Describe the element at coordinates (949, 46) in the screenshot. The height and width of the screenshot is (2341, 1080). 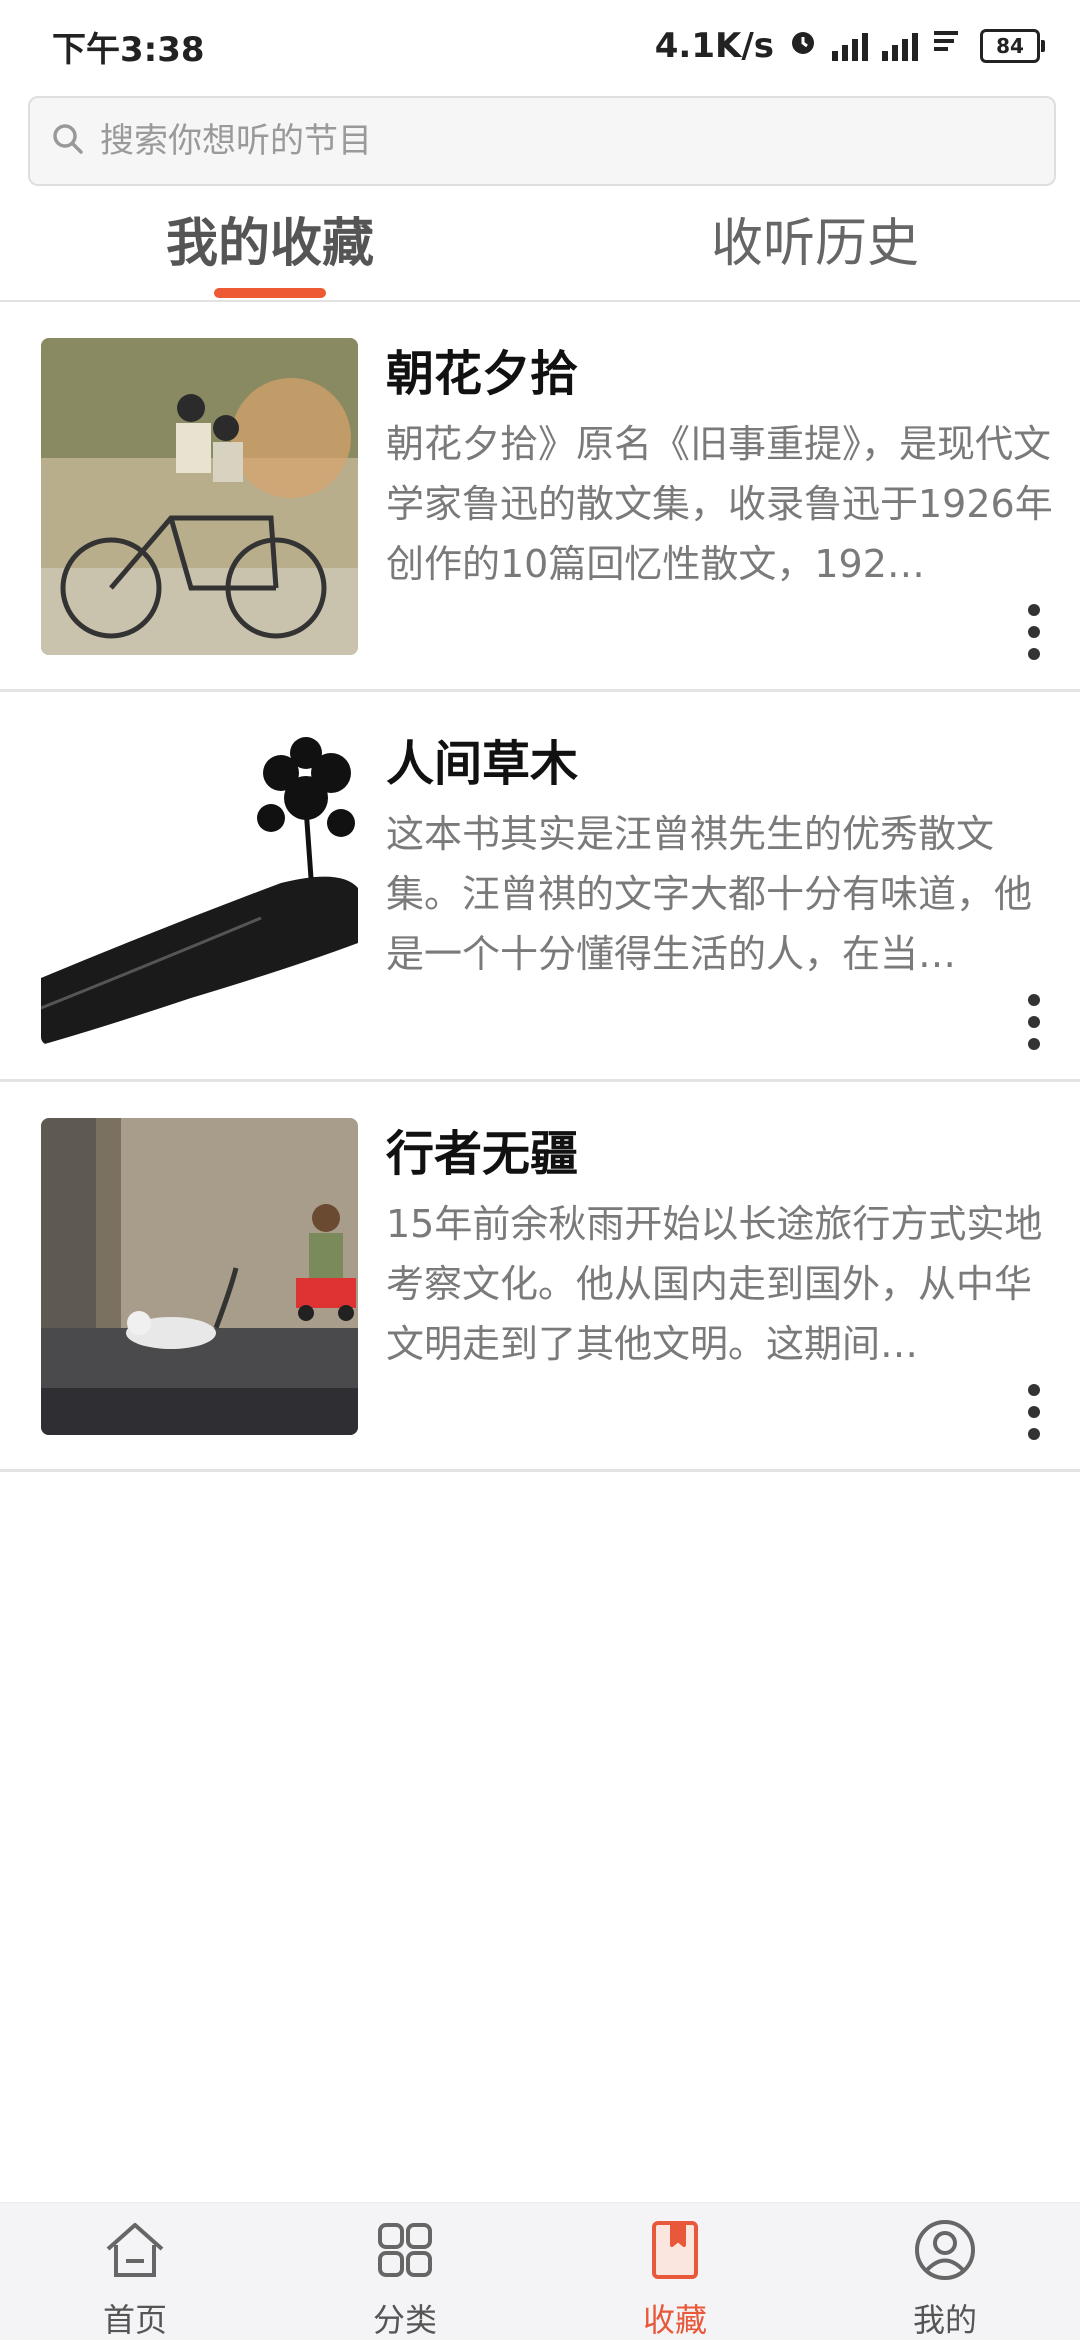
I see `wifi-icon` at that location.